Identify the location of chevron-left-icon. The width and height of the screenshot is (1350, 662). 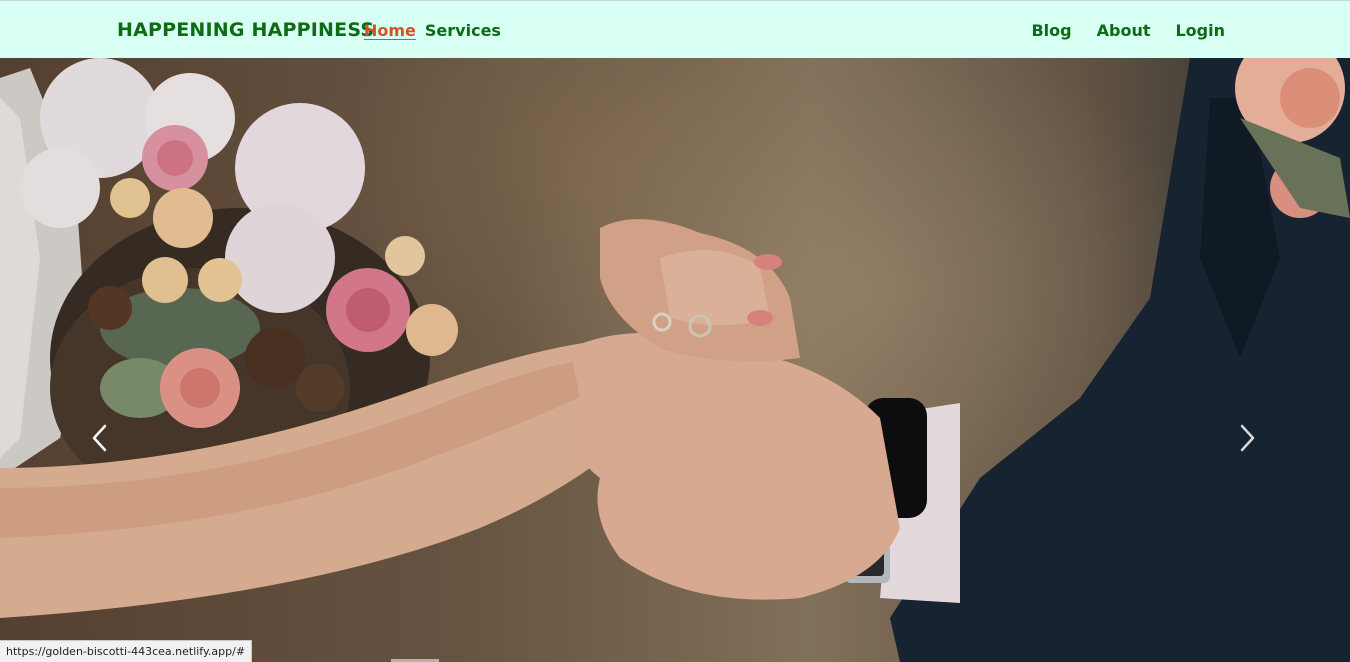
(99, 438).